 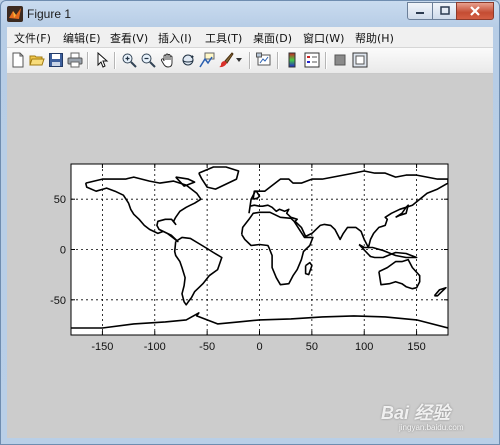 I want to click on new-figure-icon, so click(x=18, y=60).